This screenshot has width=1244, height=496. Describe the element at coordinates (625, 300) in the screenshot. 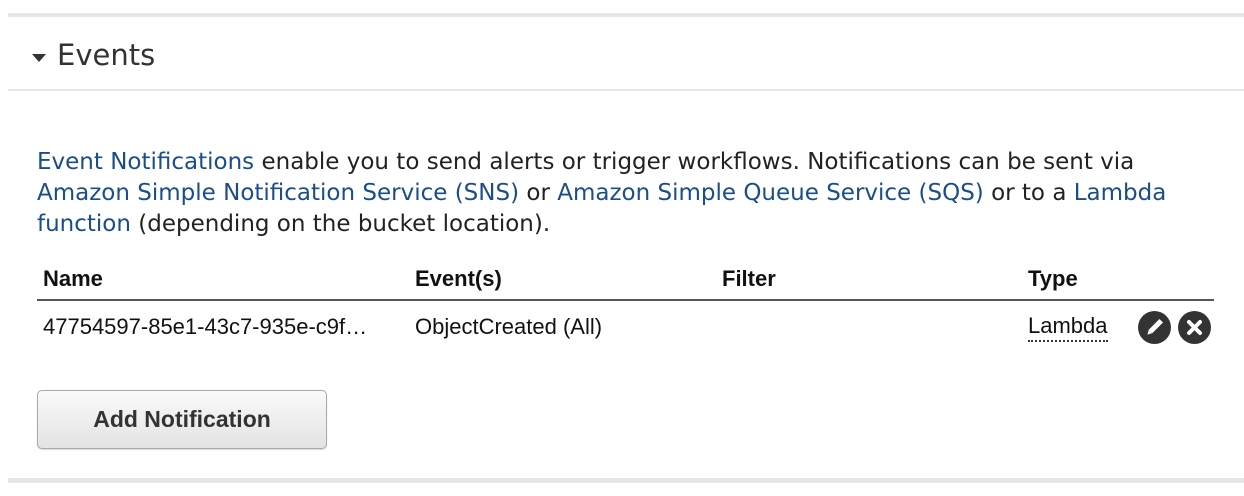

I see `header-divider` at that location.